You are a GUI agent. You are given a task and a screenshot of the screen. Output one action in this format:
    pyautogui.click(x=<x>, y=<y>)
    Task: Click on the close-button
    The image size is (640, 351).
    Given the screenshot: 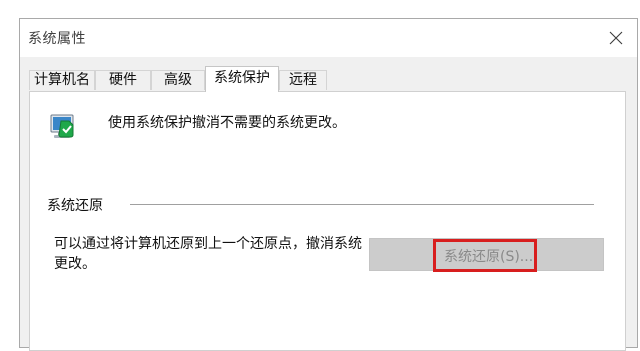 What is the action you would take?
    pyautogui.click(x=616, y=38)
    